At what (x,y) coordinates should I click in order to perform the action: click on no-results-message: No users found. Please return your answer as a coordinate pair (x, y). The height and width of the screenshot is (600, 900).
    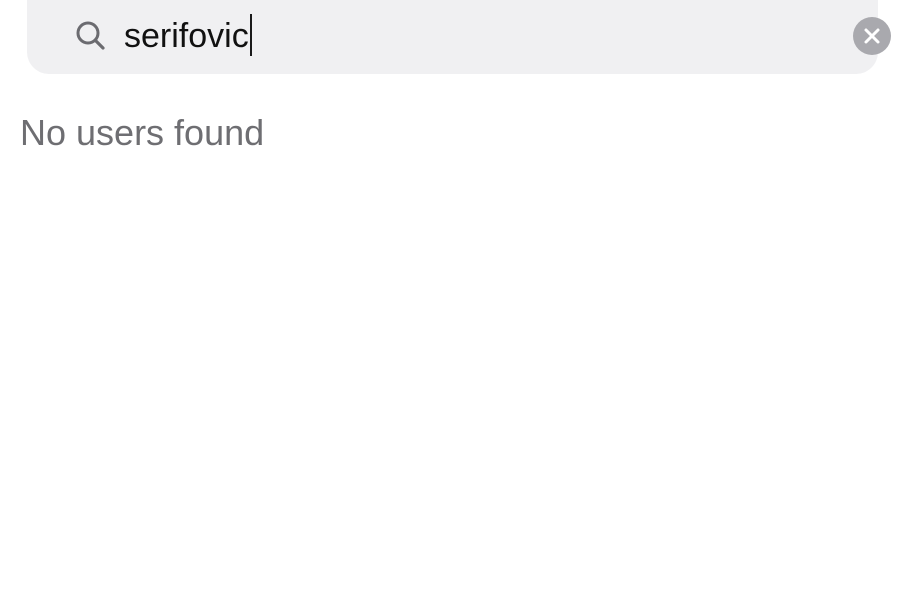
    Looking at the image, I should click on (142, 132).